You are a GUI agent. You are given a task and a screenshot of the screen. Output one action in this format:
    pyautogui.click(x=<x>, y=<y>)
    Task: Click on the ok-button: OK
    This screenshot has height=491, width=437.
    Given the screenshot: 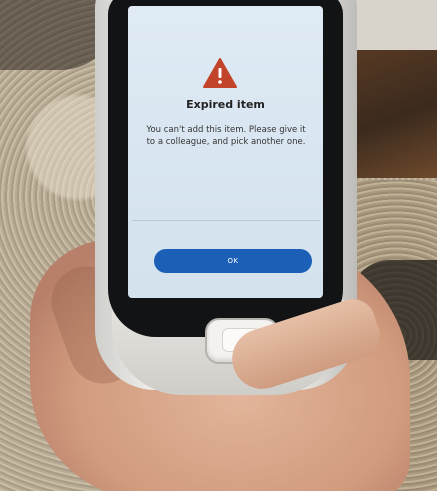 What is the action you would take?
    pyautogui.click(x=233, y=261)
    